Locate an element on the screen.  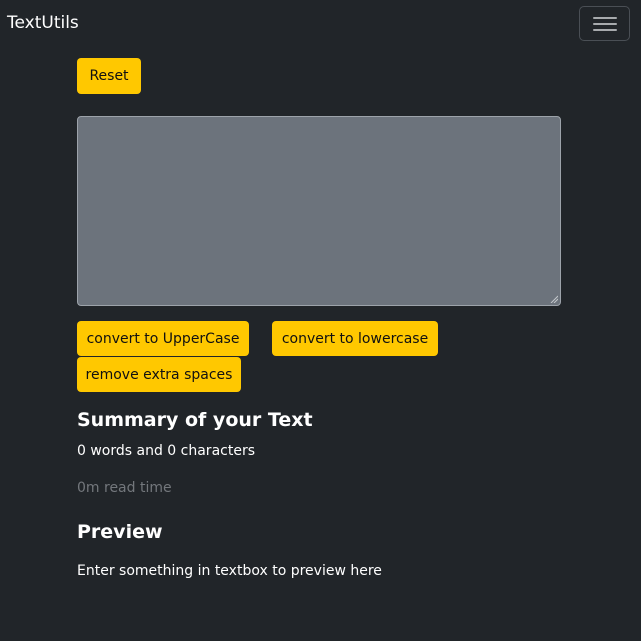
read-time: 0m read time is located at coordinates (124, 488).